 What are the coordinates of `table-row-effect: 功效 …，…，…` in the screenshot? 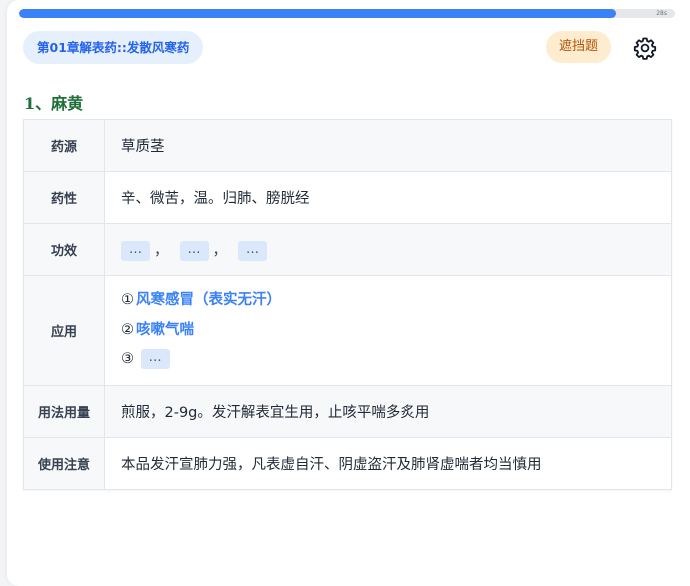 It's located at (347, 249).